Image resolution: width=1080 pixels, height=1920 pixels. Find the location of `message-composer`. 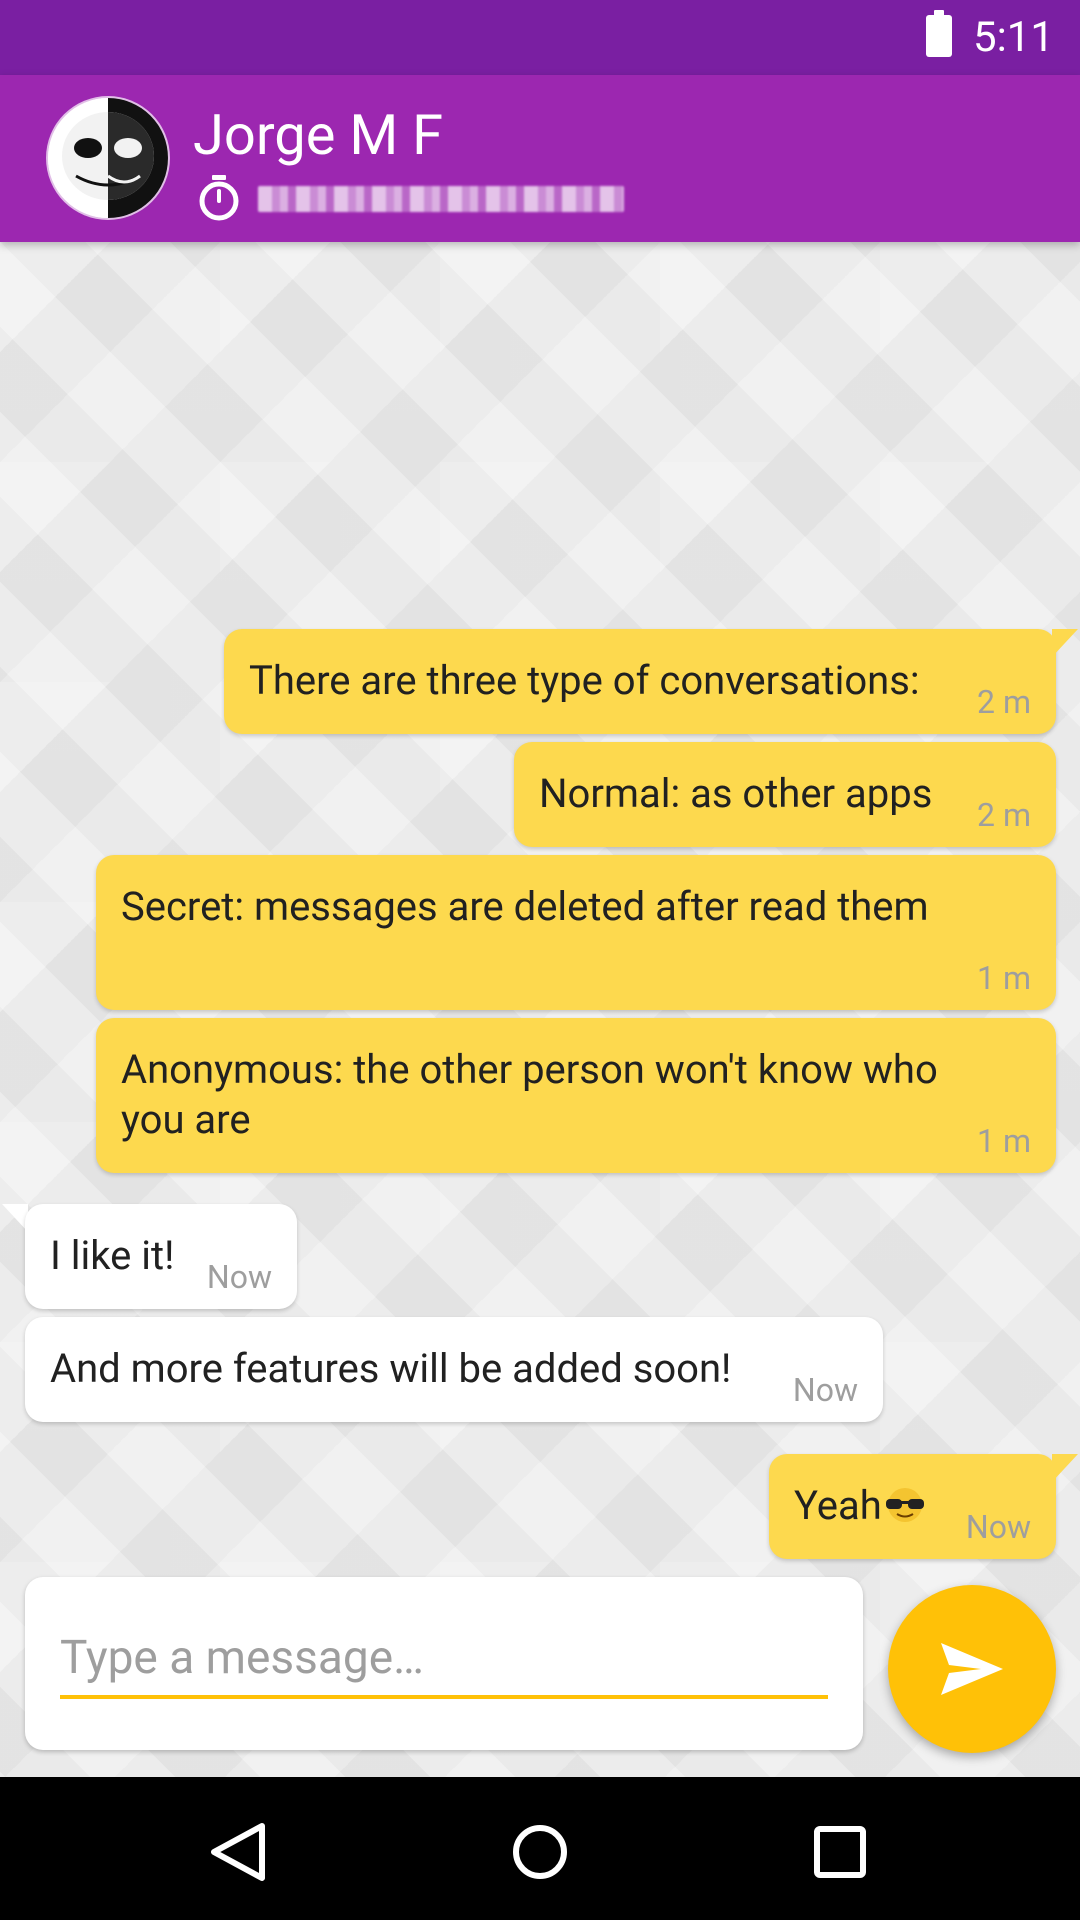

message-composer is located at coordinates (444, 1663).